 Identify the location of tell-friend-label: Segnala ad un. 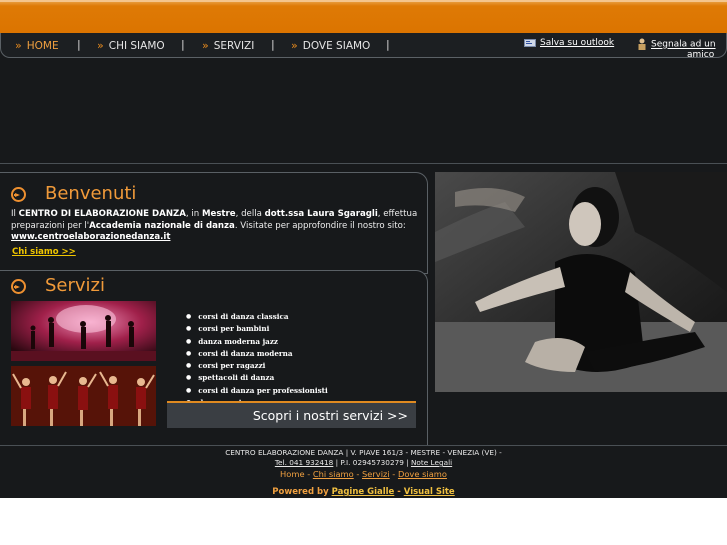
(683, 44).